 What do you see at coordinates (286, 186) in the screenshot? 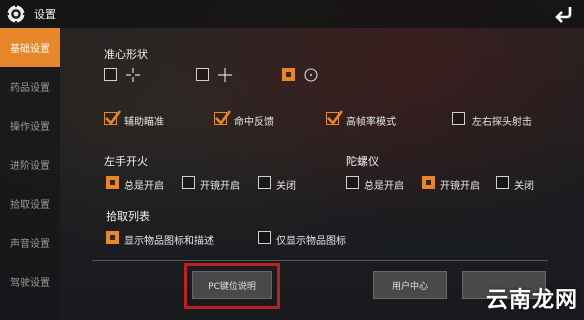
I see `left-fire-off-label: 关闭` at bounding box center [286, 186].